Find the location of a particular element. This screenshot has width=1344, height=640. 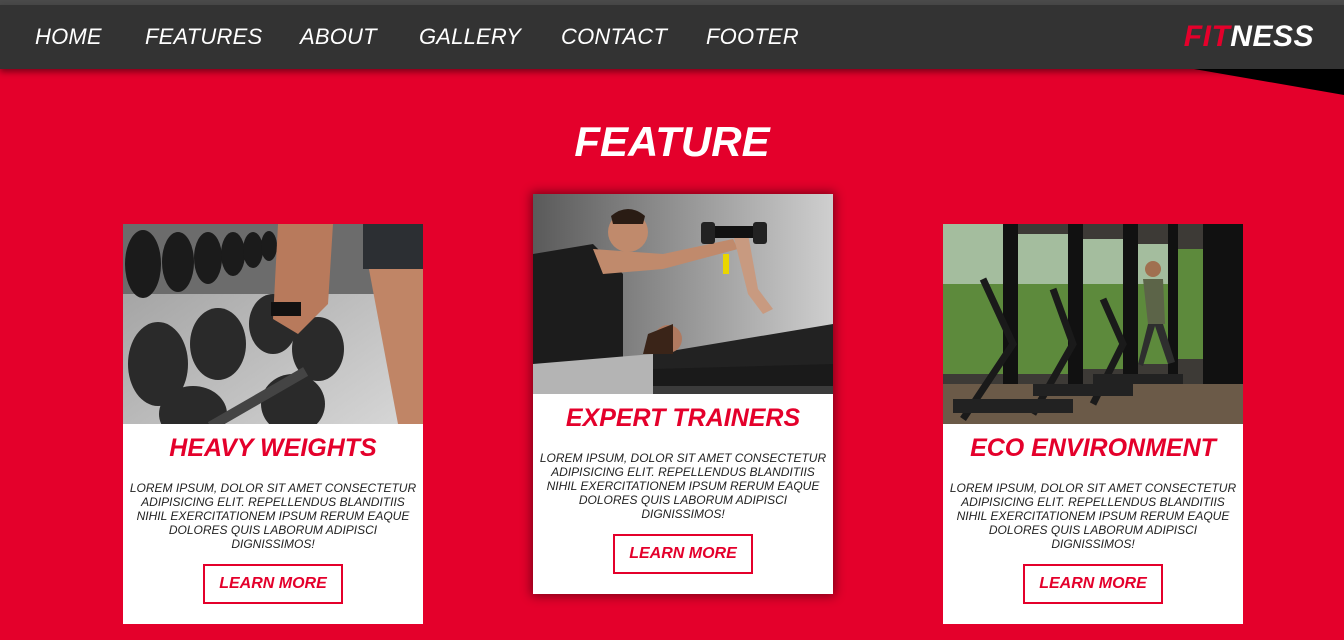

brand-logo: FITNESS is located at coordinates (1249, 37).